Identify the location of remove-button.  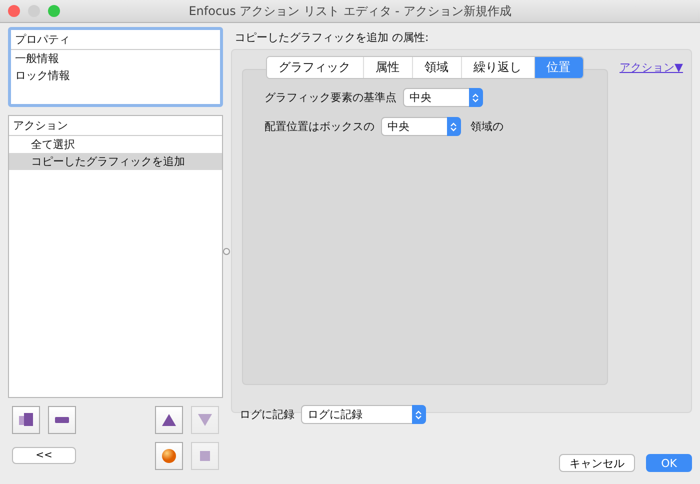
(62, 420).